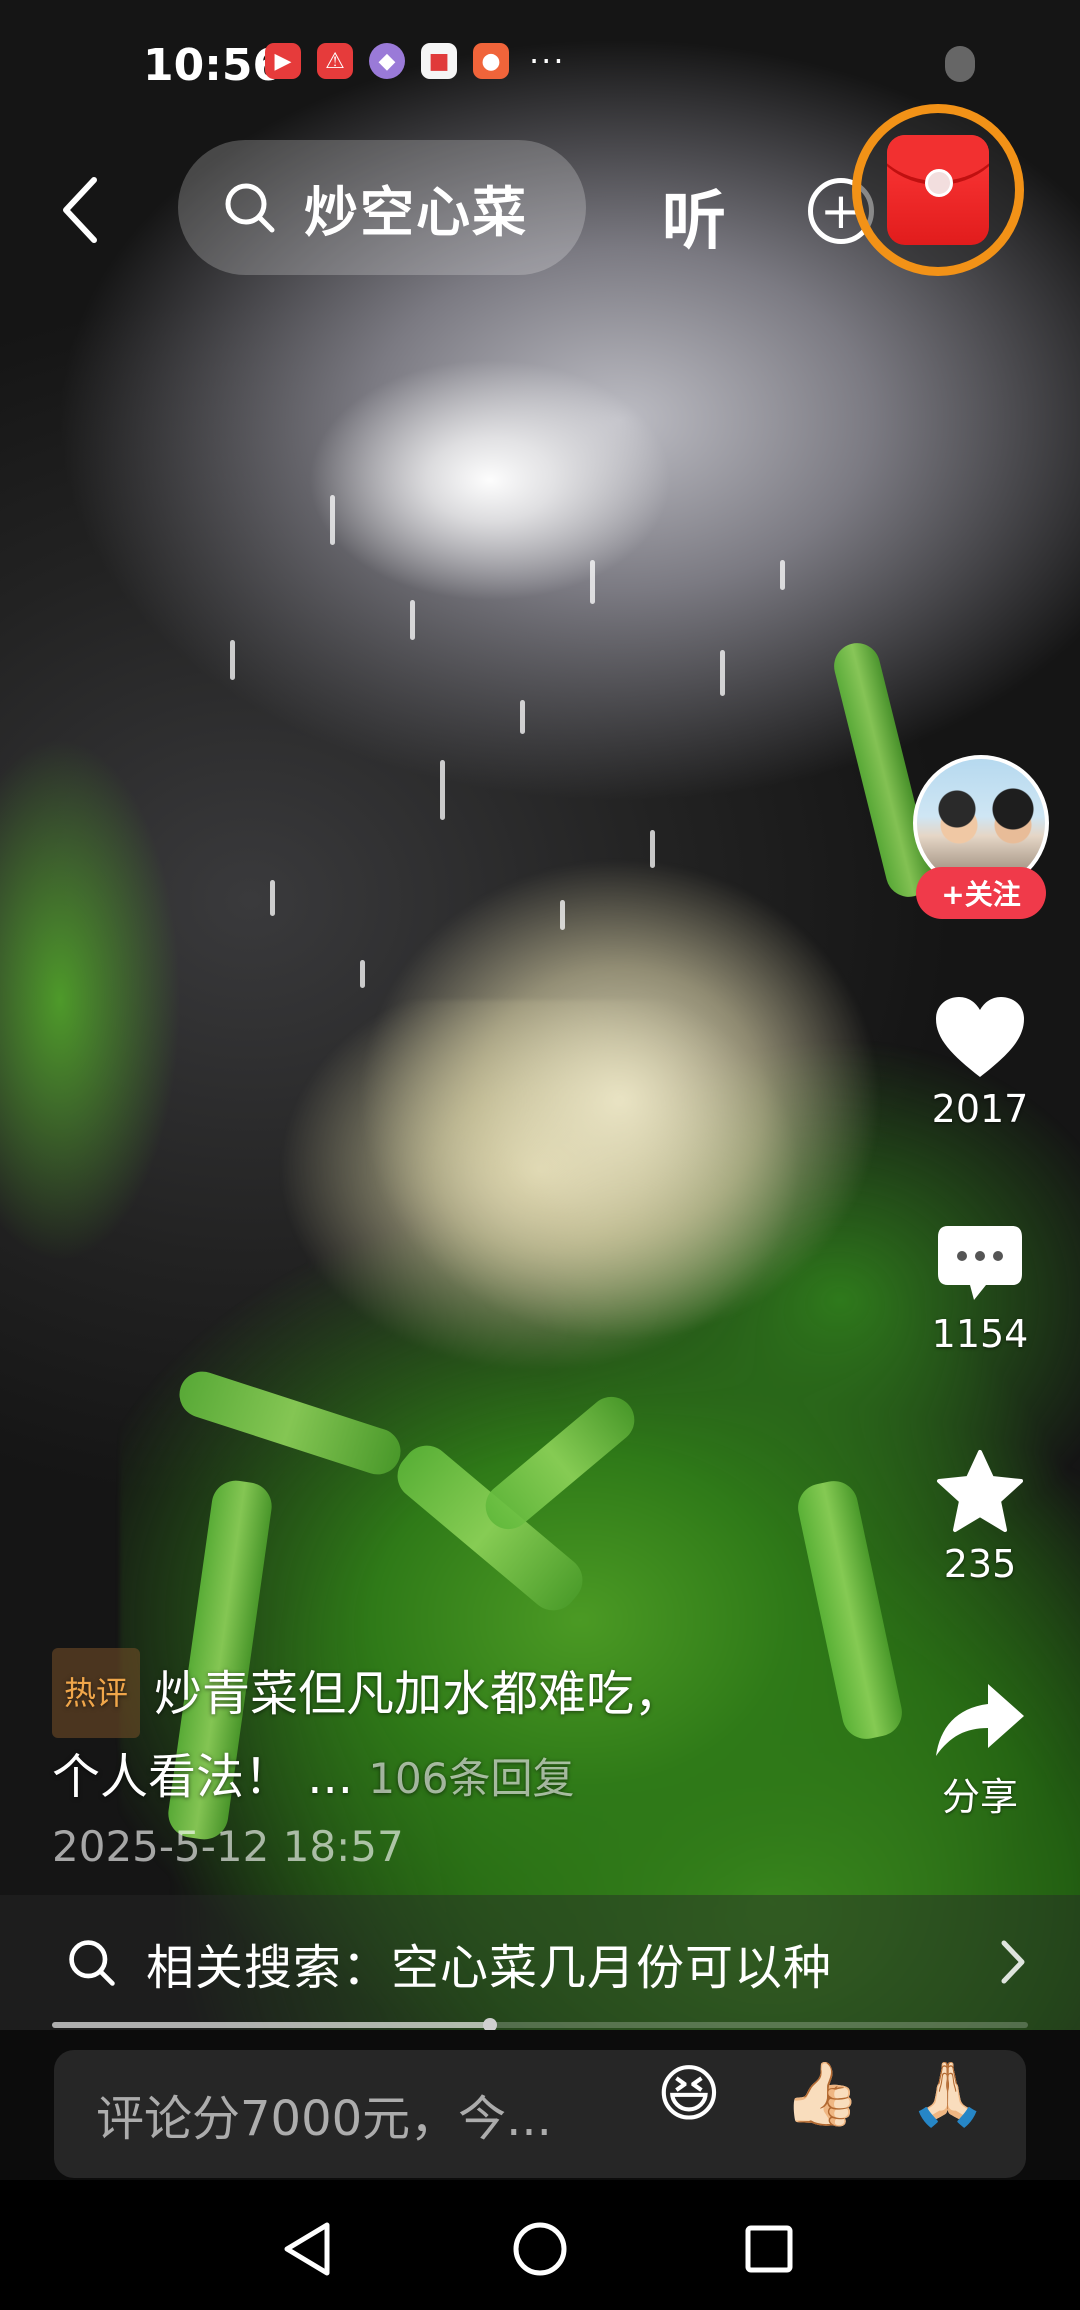  I want to click on comment-text-line2: 个人看法！ ... 106条回复, so click(432, 1778).